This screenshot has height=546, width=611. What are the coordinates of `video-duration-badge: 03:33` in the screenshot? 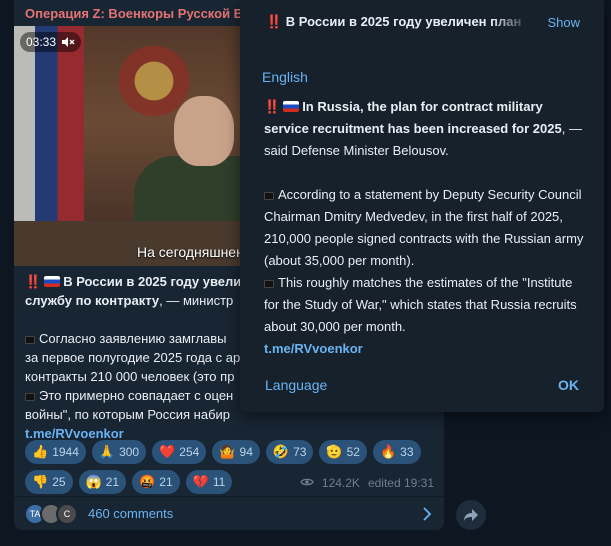 It's located at (51, 42).